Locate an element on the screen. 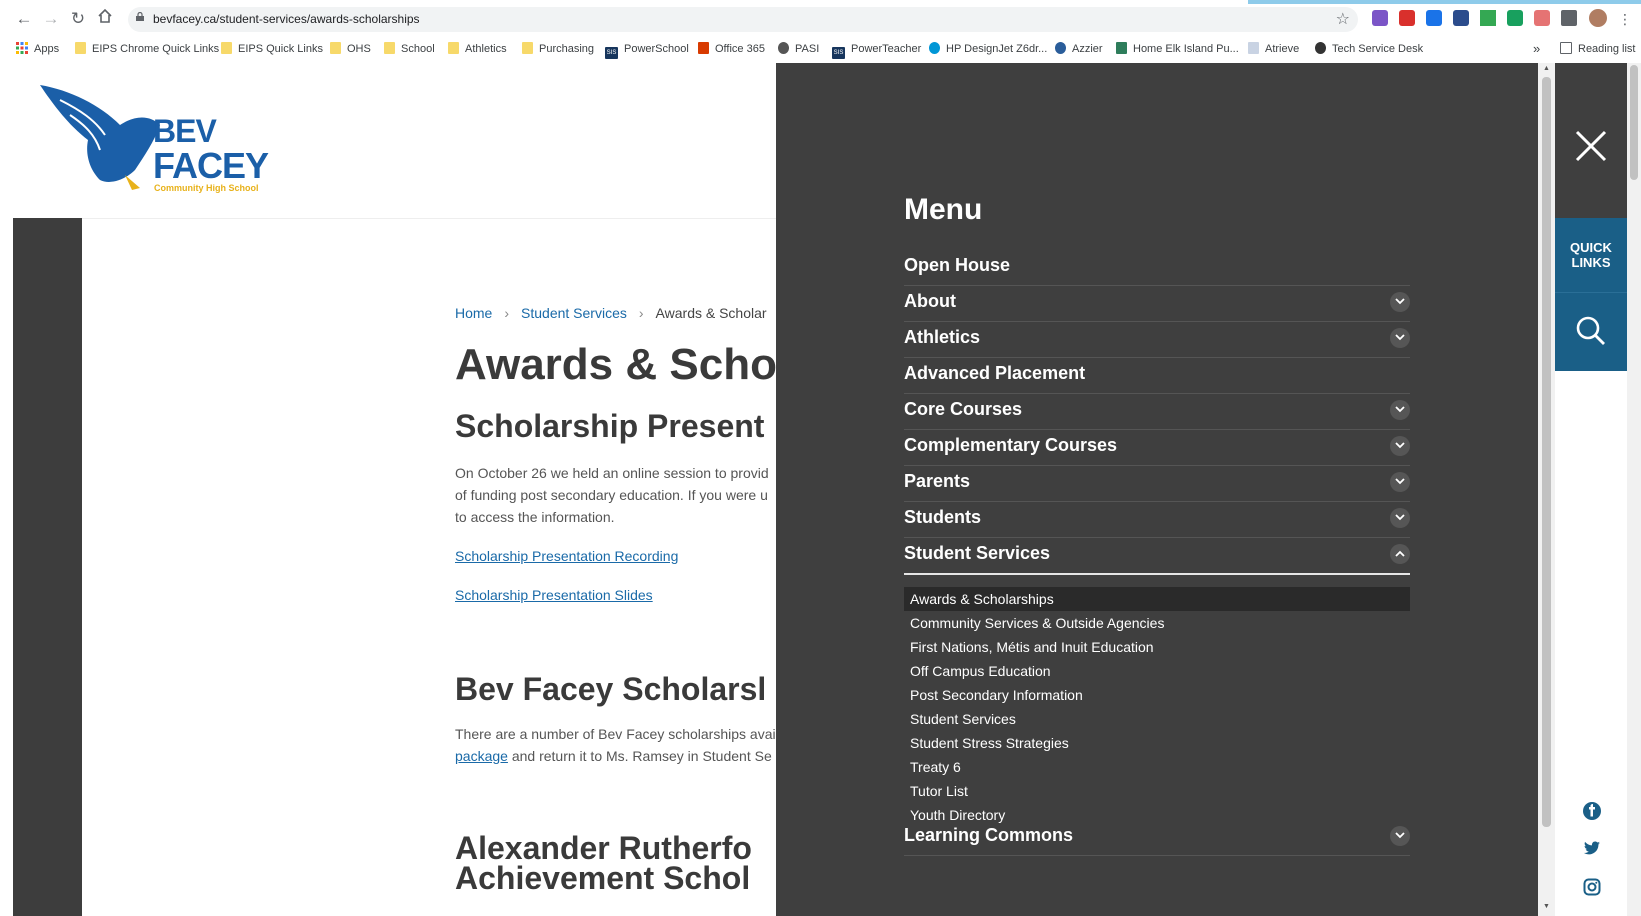 The width and height of the screenshot is (1641, 916). bookmark-ohs: OHS is located at coordinates (350, 49).